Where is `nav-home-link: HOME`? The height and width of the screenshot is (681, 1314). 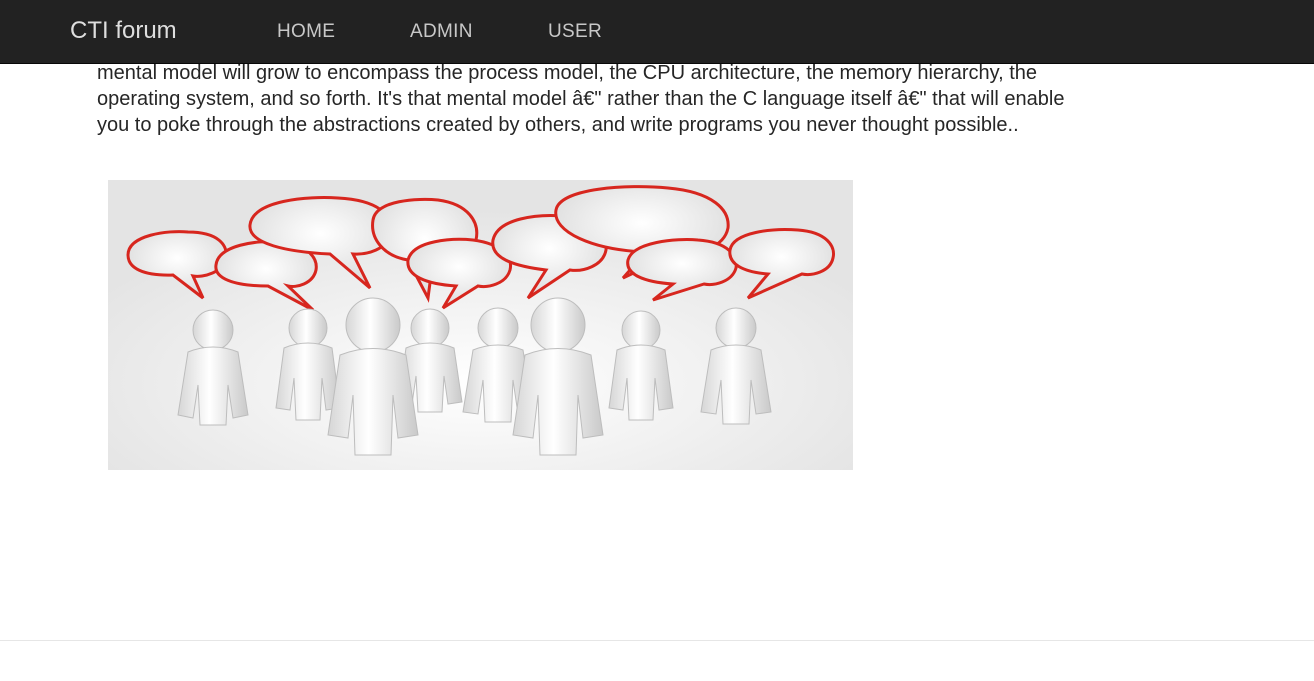
nav-home-link: HOME is located at coordinates (306, 32).